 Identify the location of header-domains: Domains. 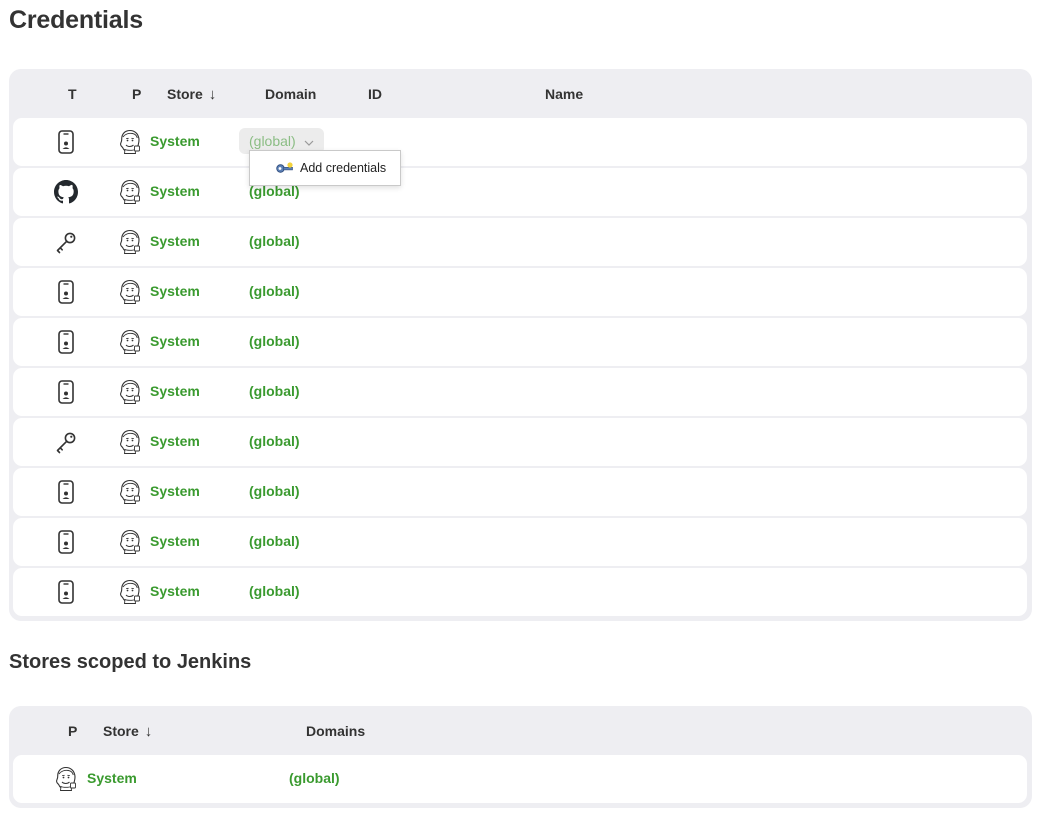
(336, 731).